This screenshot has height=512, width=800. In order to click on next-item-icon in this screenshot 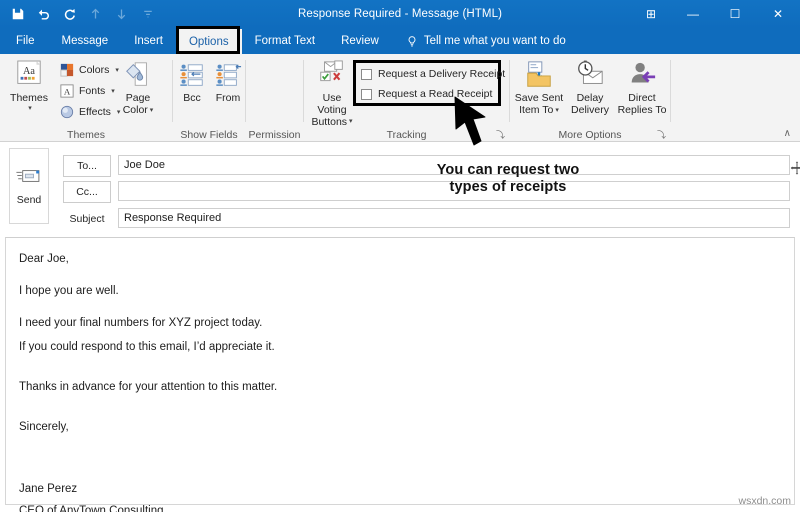, I will do `click(121, 14)`.